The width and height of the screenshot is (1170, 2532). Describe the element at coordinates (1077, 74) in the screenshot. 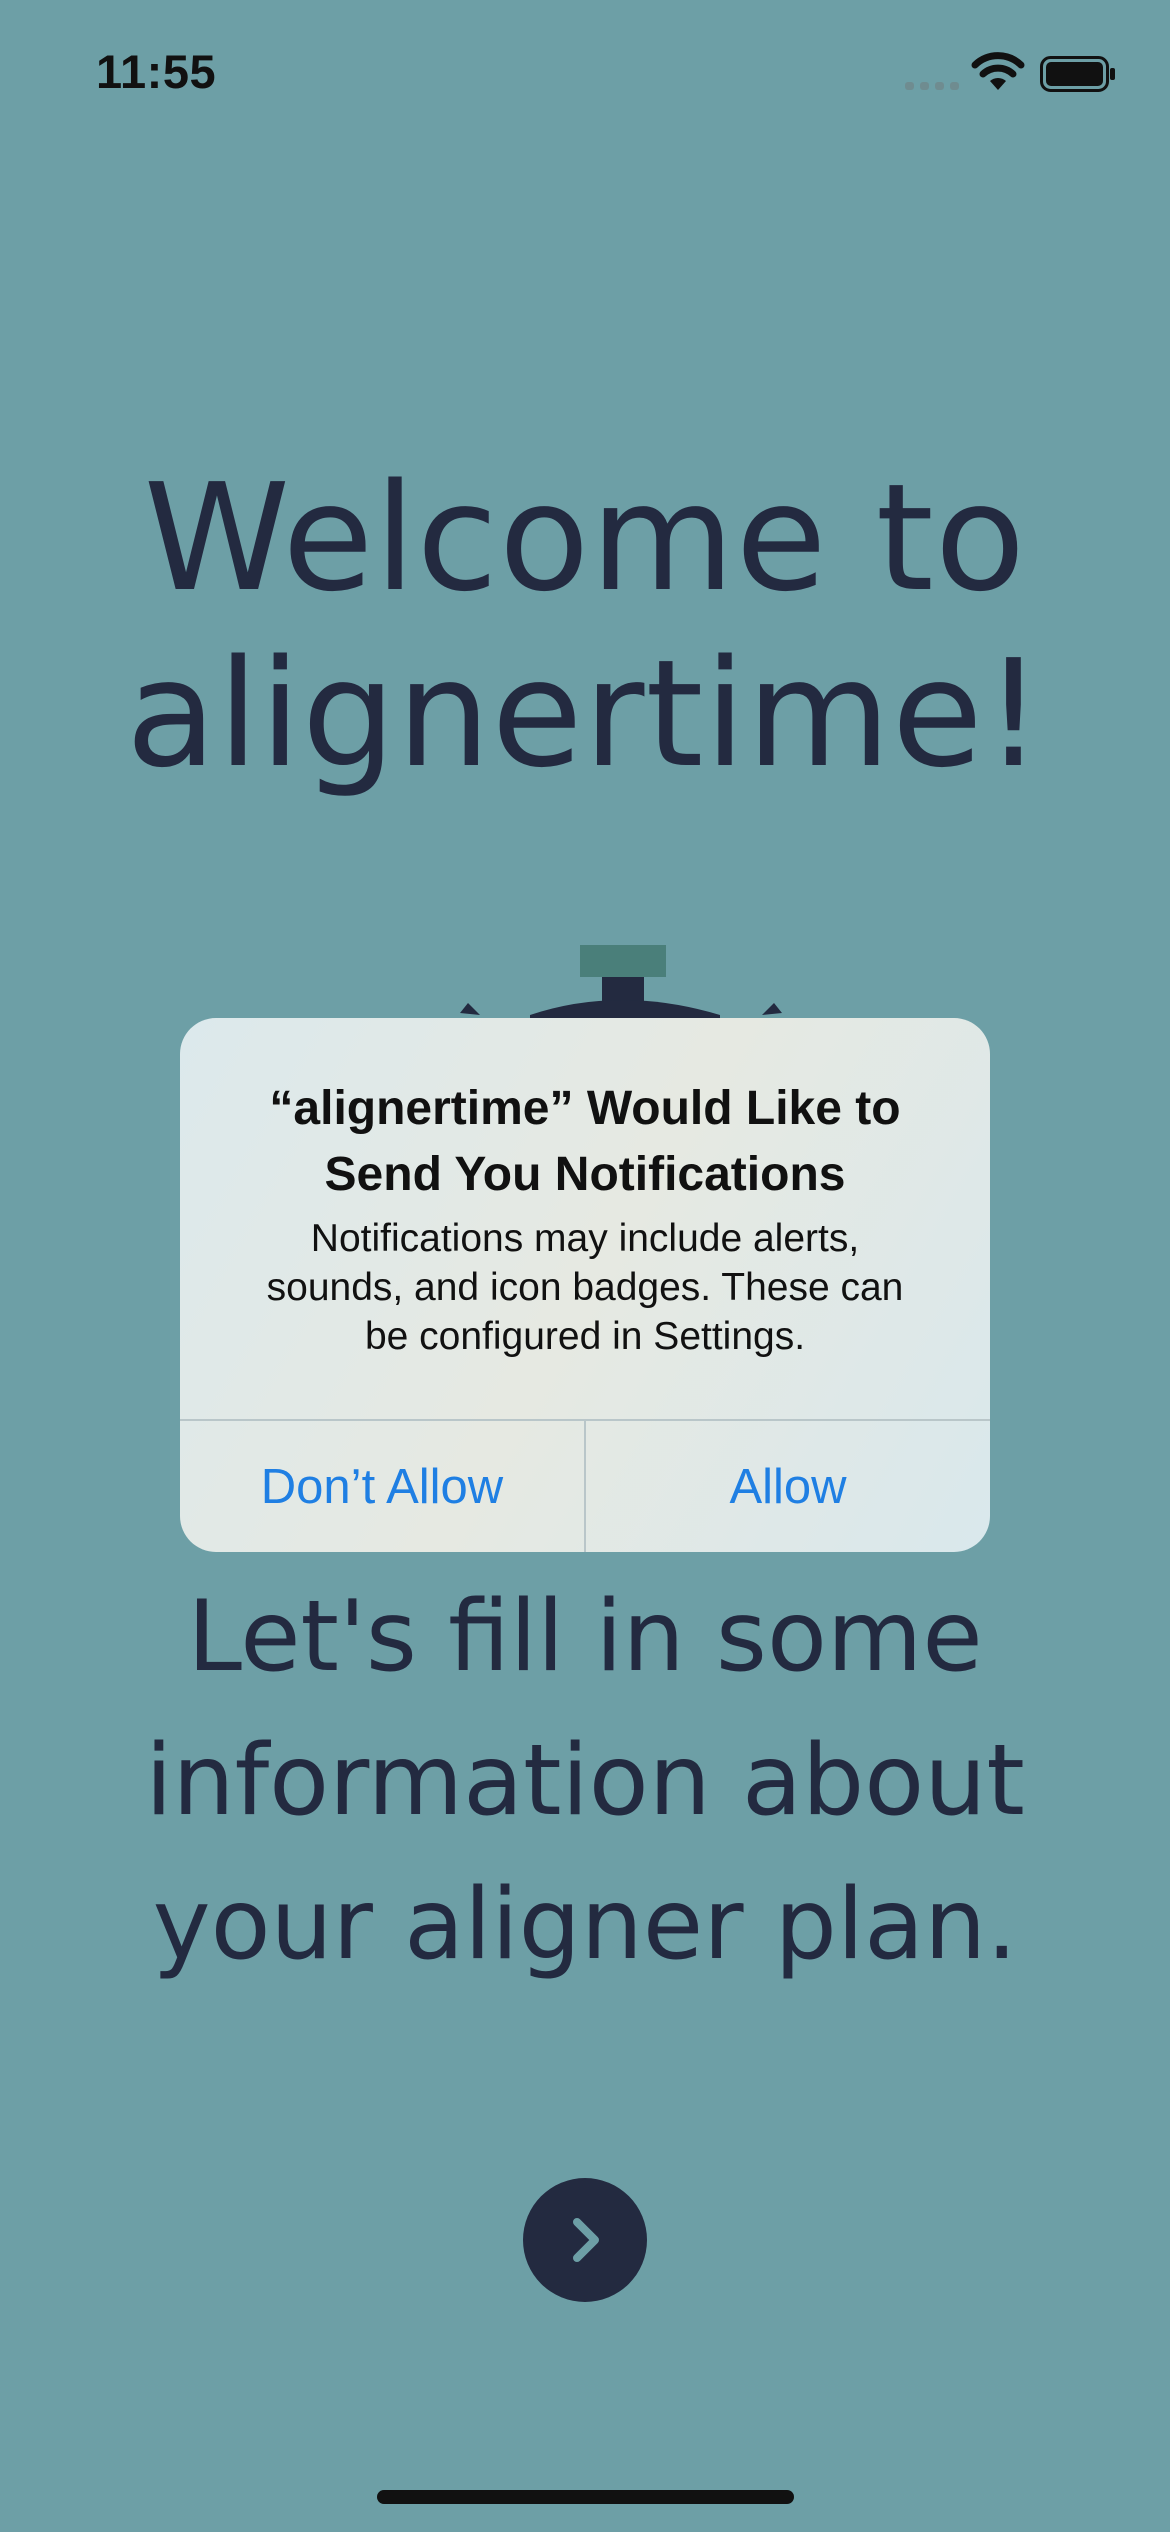

I see `battery-icon` at that location.